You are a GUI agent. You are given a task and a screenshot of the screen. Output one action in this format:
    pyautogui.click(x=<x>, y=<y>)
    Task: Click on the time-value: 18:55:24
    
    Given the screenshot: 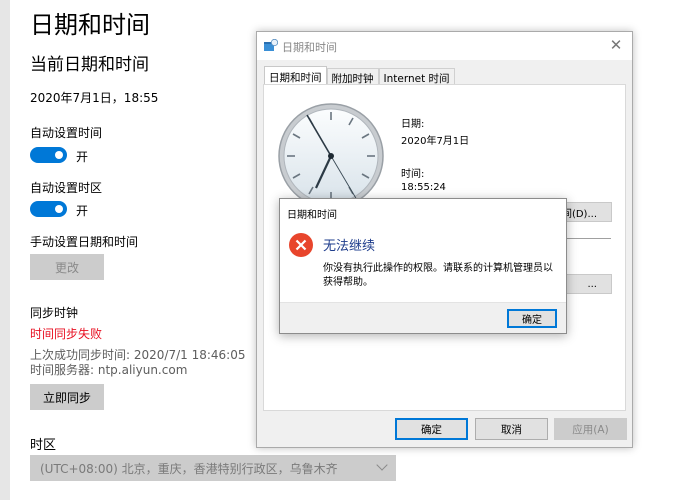 What is the action you would take?
    pyautogui.click(x=423, y=187)
    